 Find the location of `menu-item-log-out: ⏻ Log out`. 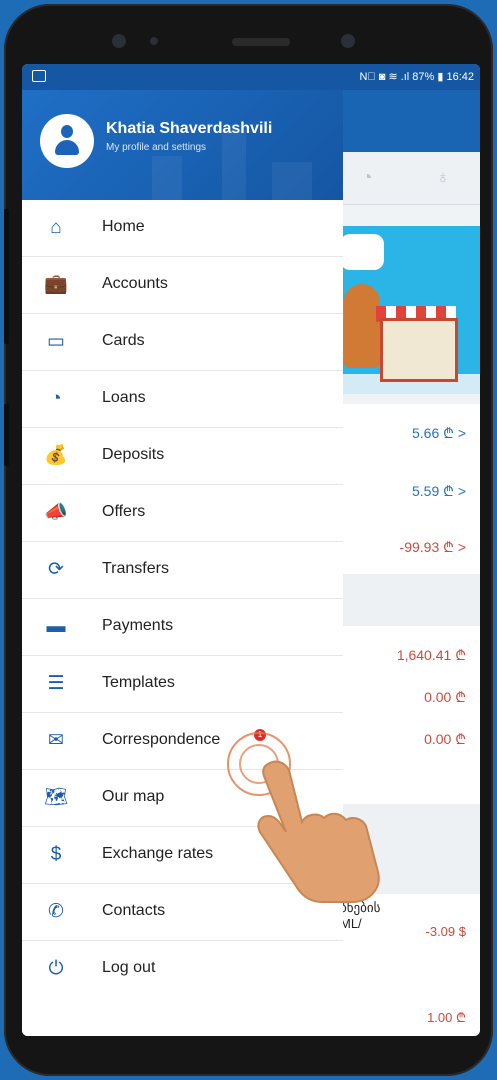

menu-item-log-out: ⏻ Log out is located at coordinates (182, 969).